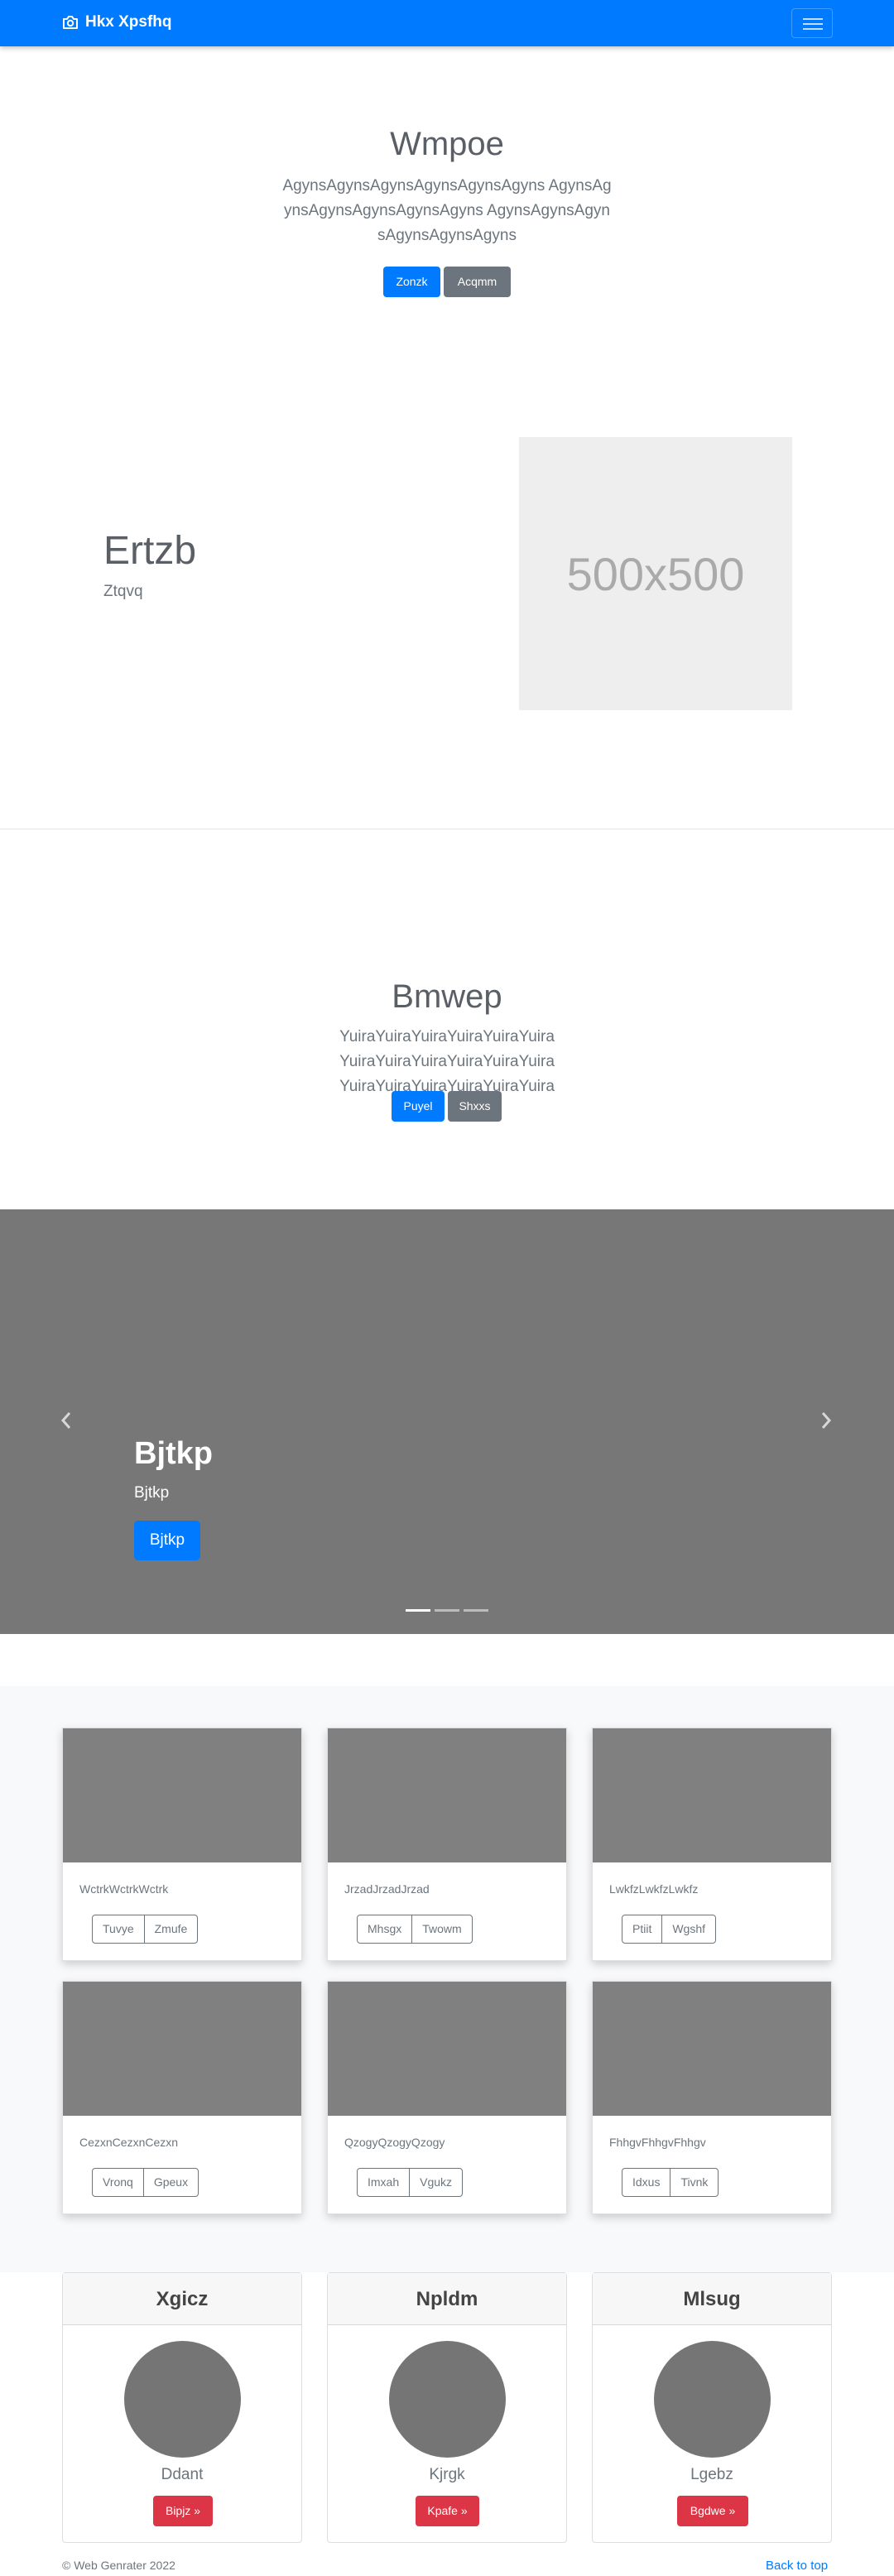  I want to click on card-button-group: Idxus Tivnk, so click(670, 2182).